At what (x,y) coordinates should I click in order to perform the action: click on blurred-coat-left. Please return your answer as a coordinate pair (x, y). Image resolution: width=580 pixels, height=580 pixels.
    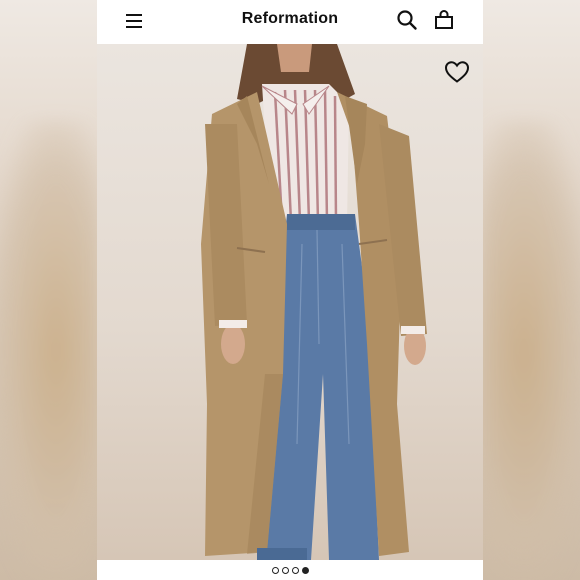
    Looking at the image, I should click on (50, 350).